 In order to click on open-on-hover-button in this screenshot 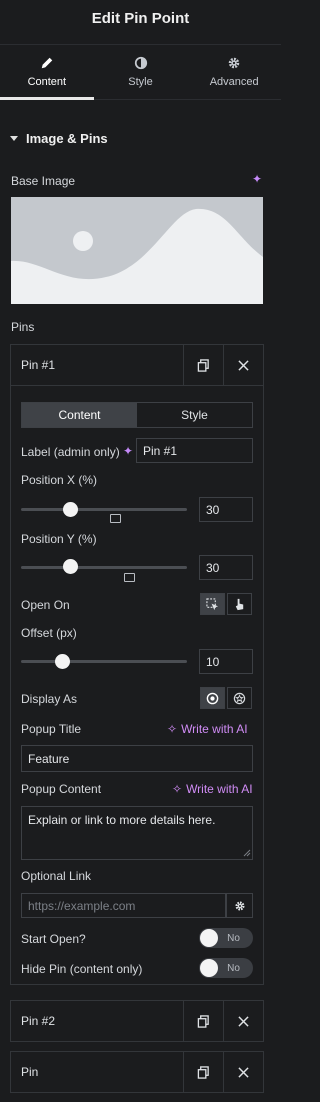, I will do `click(212, 604)`.